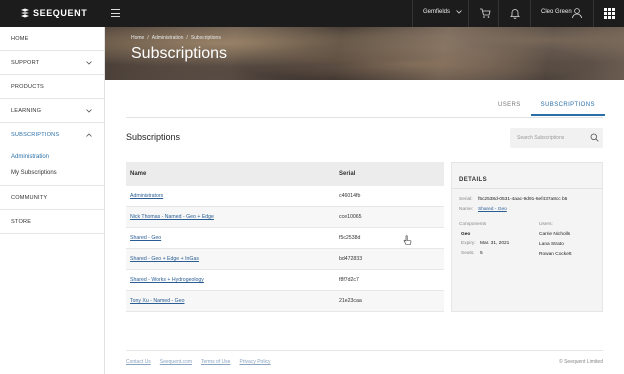  Describe the element at coordinates (350, 196) in the screenshot. I see `subscription-serial: c46014fb` at that location.